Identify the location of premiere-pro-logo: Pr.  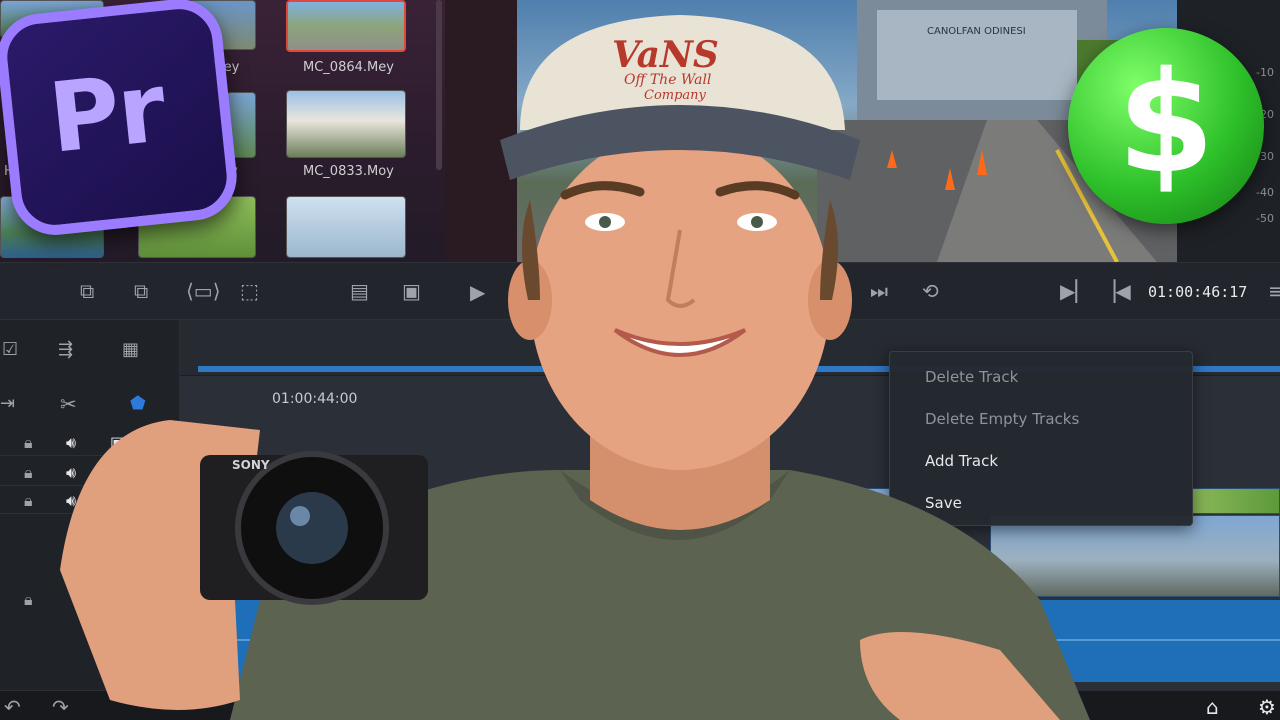
(120, 120).